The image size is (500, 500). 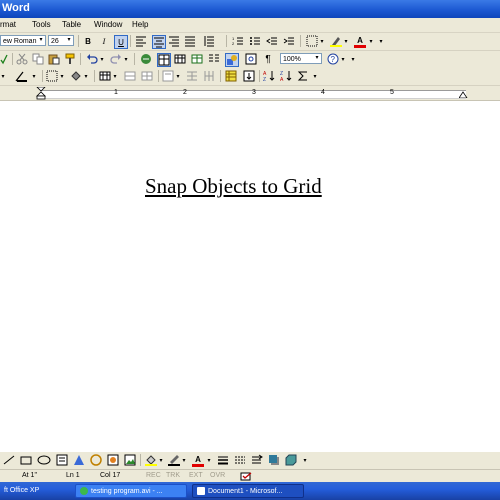 I want to click on columns-icon, so click(x=214, y=59).